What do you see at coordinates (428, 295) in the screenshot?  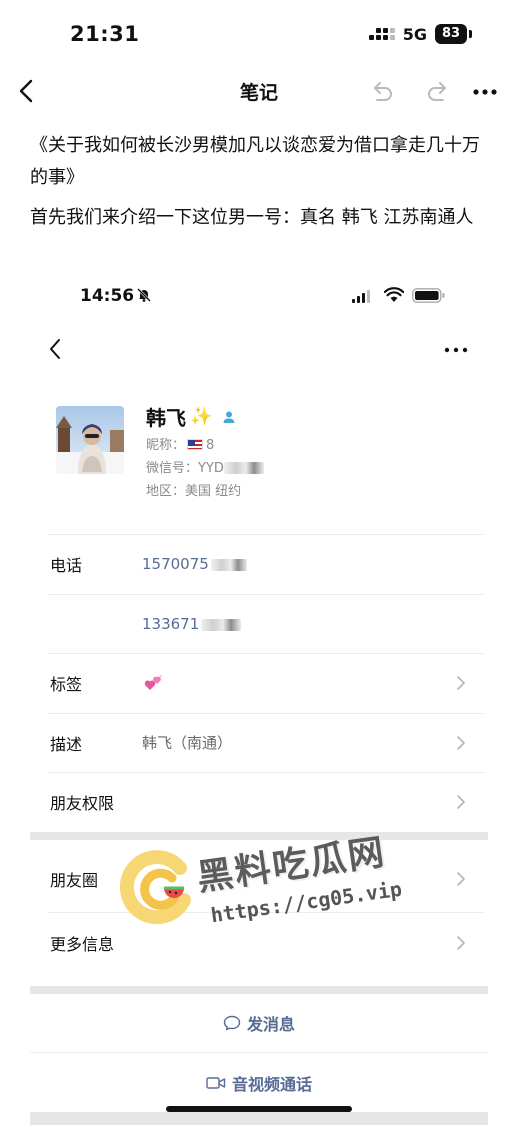 I see `inner-battery-icon` at bounding box center [428, 295].